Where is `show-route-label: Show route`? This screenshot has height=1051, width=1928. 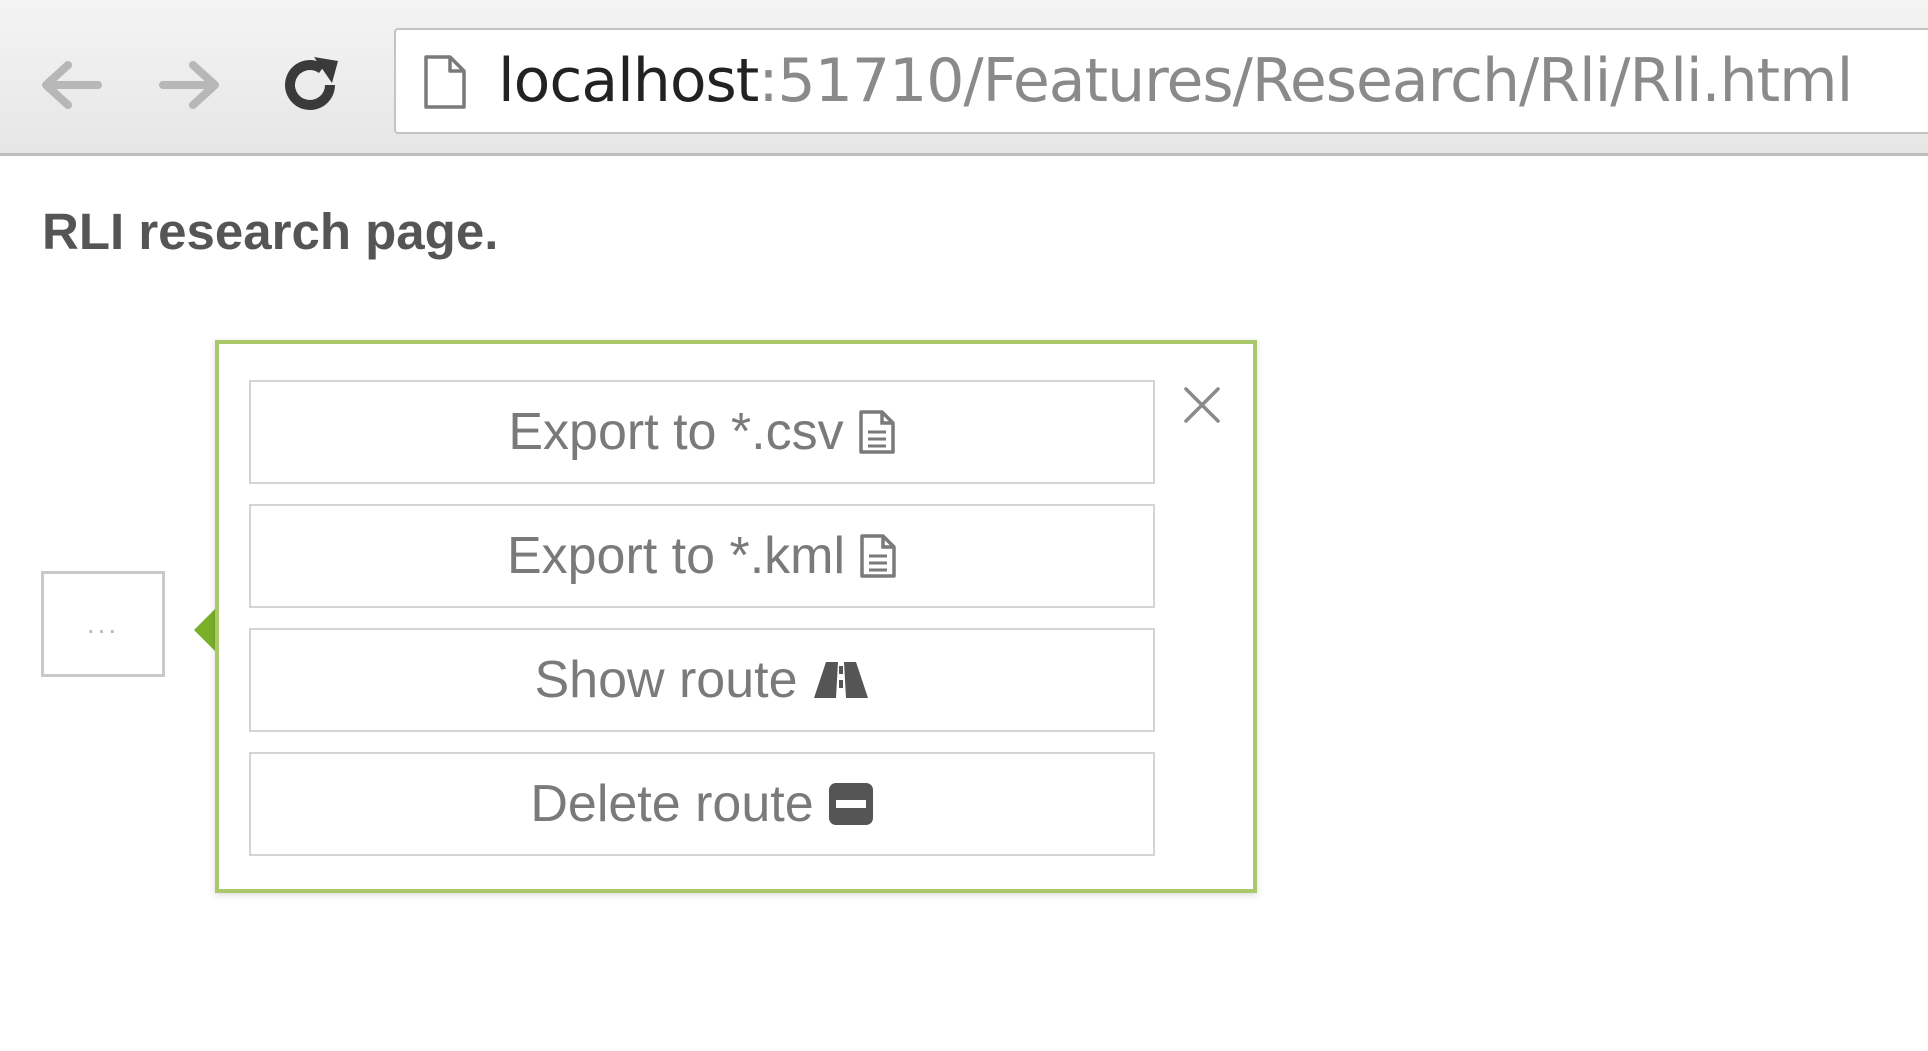 show-route-label: Show route is located at coordinates (666, 680).